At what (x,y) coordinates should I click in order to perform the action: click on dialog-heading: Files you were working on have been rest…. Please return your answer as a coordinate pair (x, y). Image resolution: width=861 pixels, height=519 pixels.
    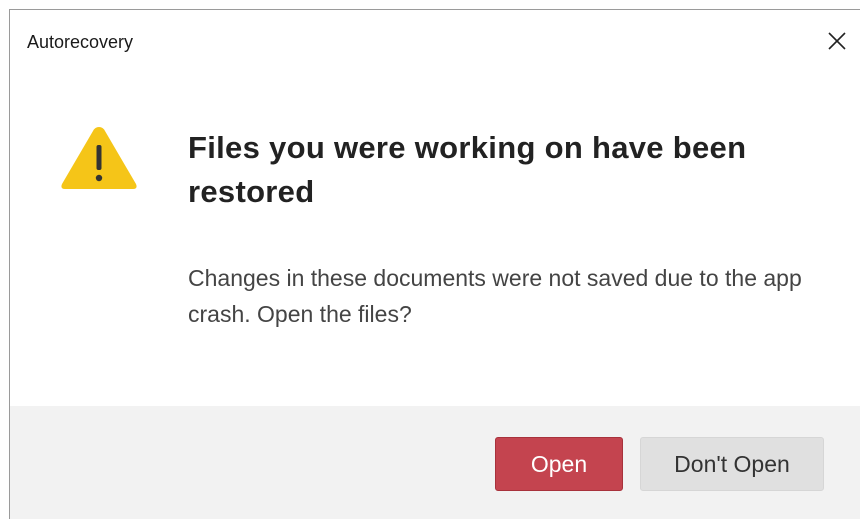
    Looking at the image, I should click on (467, 169).